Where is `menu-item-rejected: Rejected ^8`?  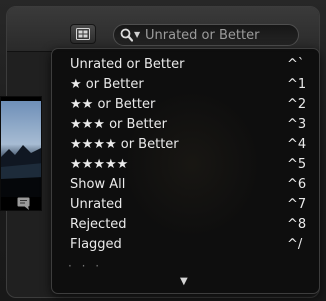 menu-item-rejected: Rejected ^8 is located at coordinates (185, 225).